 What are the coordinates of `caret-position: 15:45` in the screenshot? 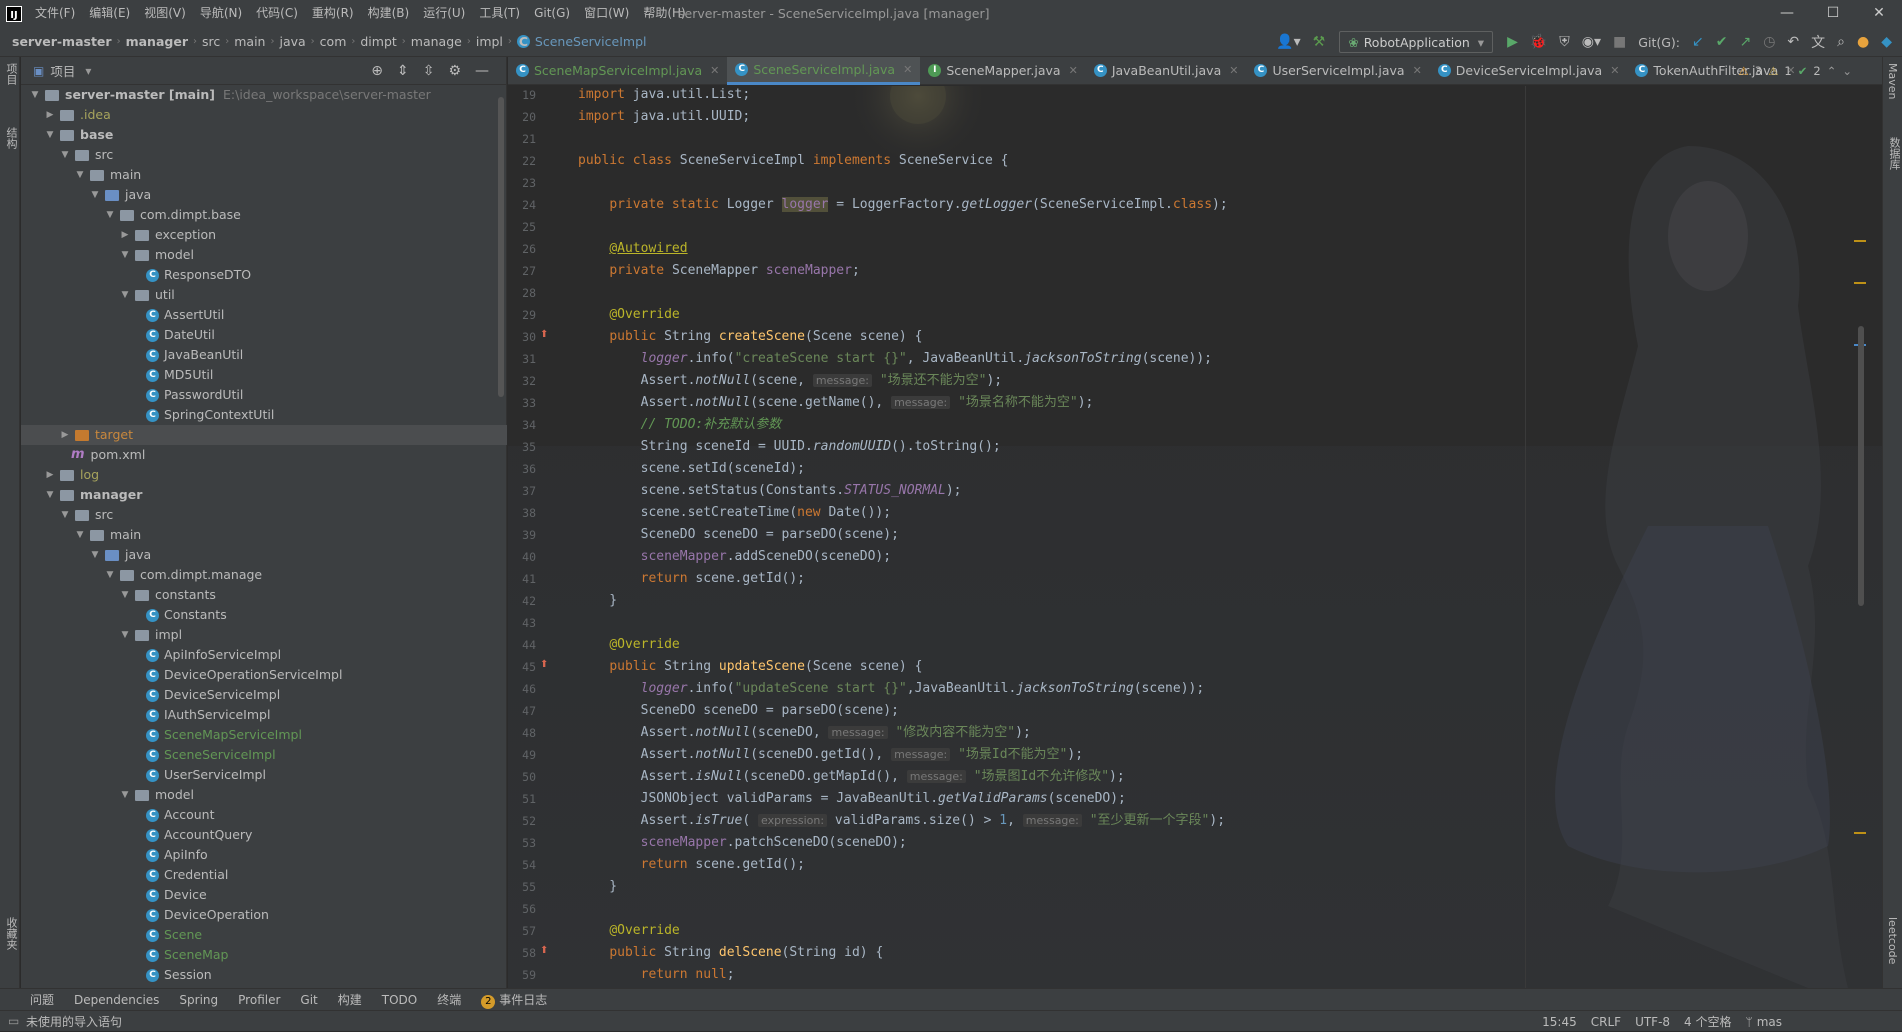 It's located at (1559, 1022).